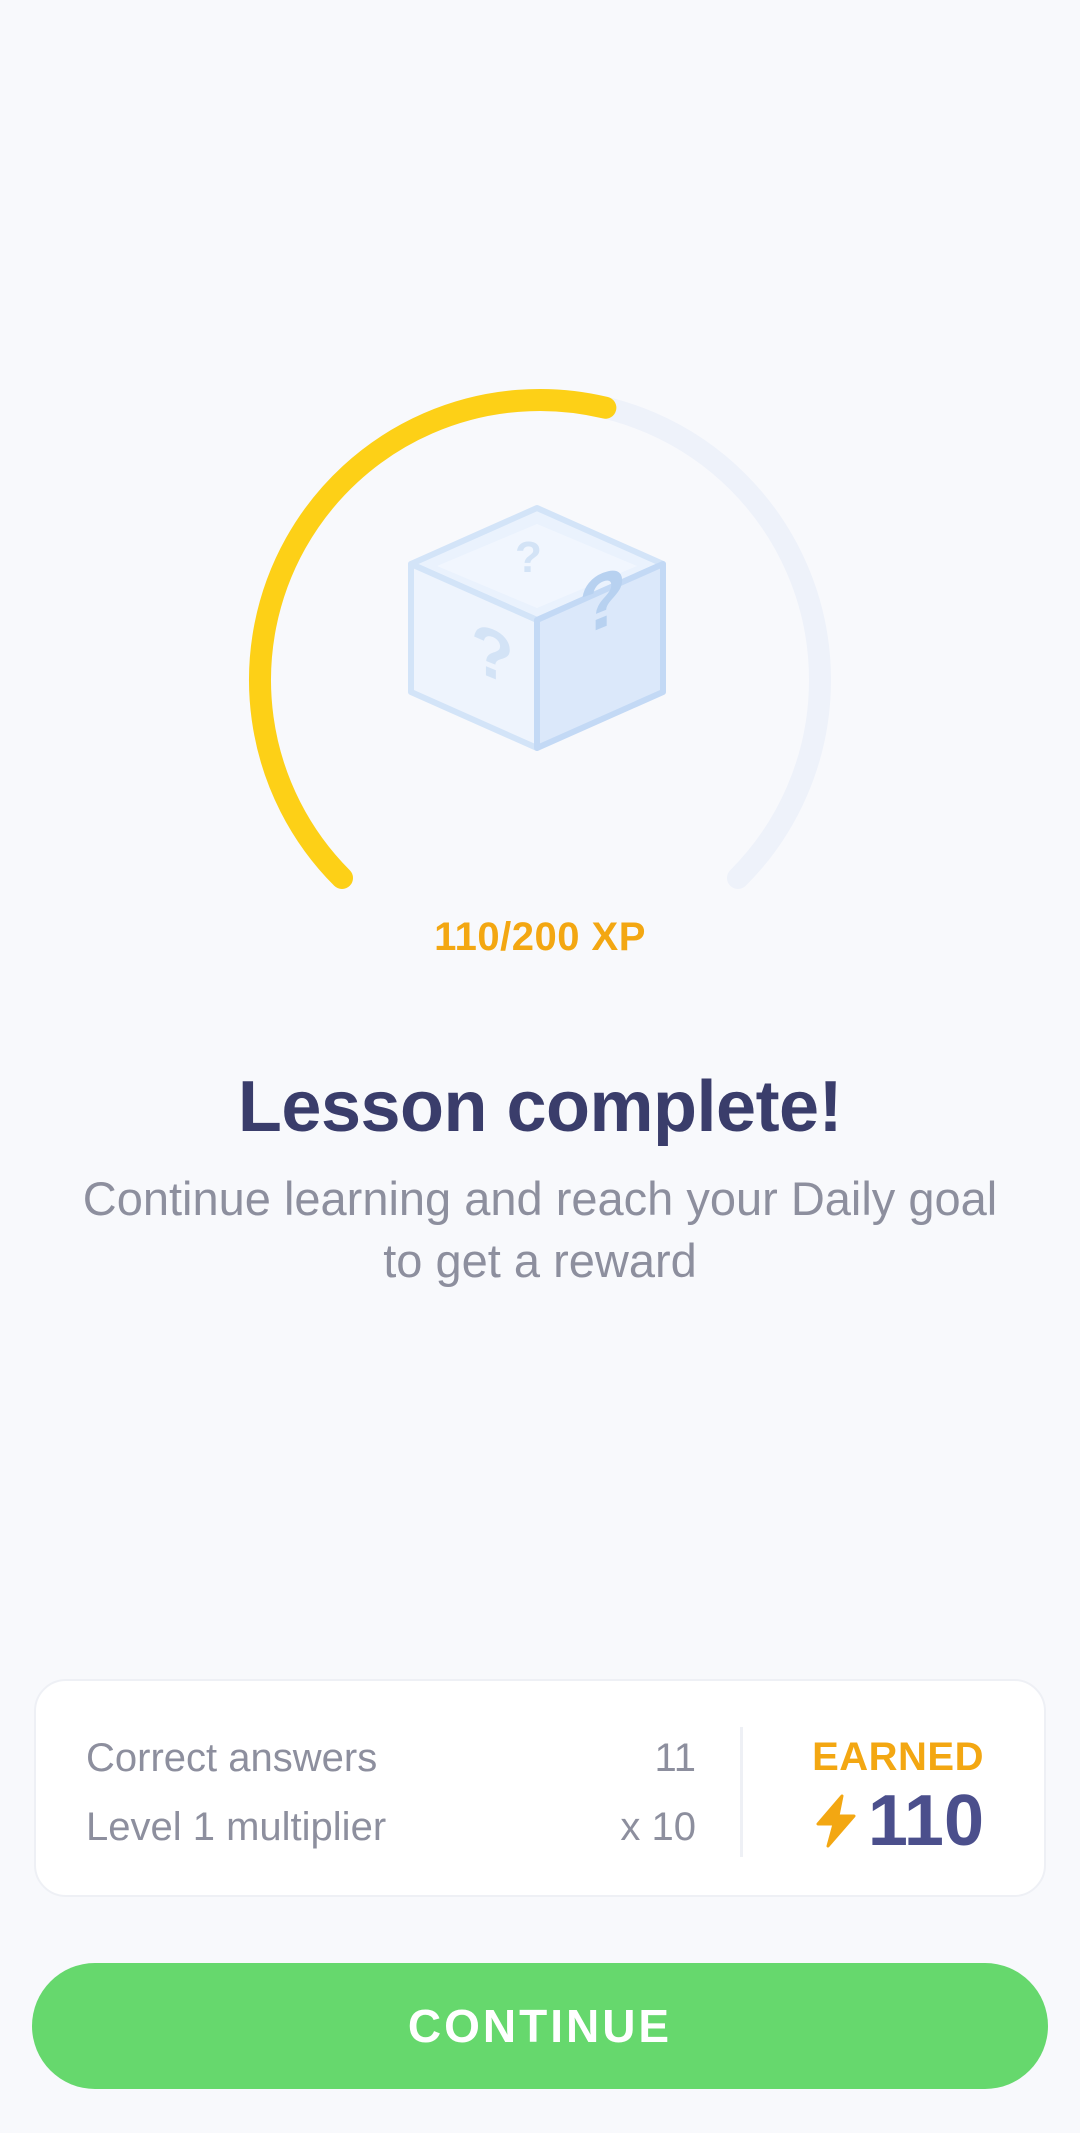 The image size is (1080, 2133). Describe the element at coordinates (836, 1821) in the screenshot. I see `lightning-bolt-icon` at that location.